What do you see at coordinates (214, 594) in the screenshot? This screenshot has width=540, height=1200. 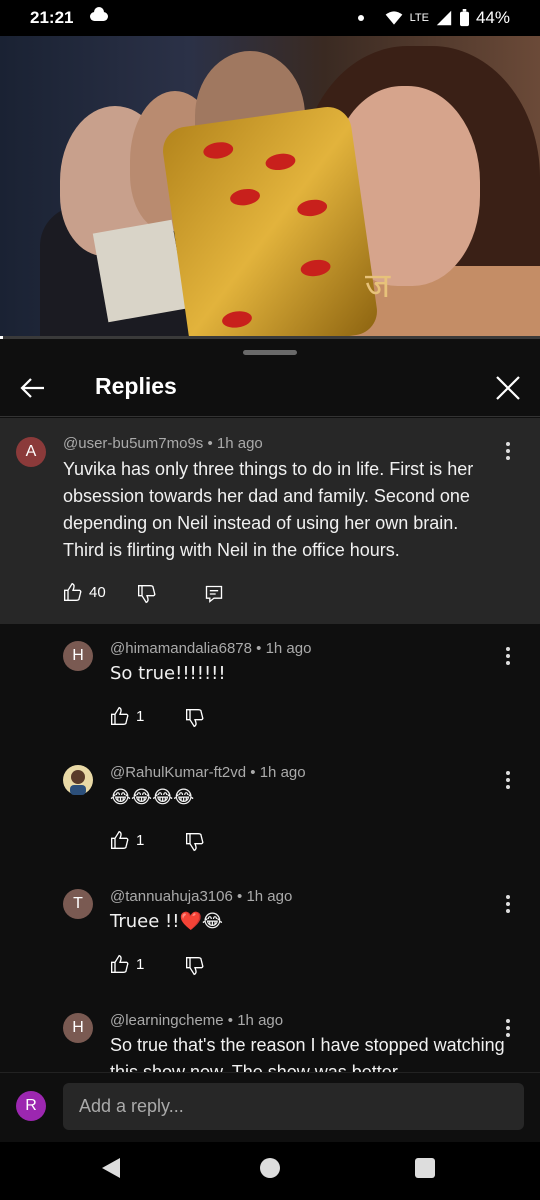 I see `reply-comment-icon` at bounding box center [214, 594].